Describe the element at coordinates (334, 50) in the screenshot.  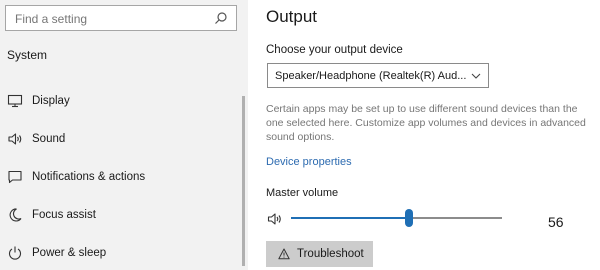
I see `output-device-label: Choose your output device` at that location.